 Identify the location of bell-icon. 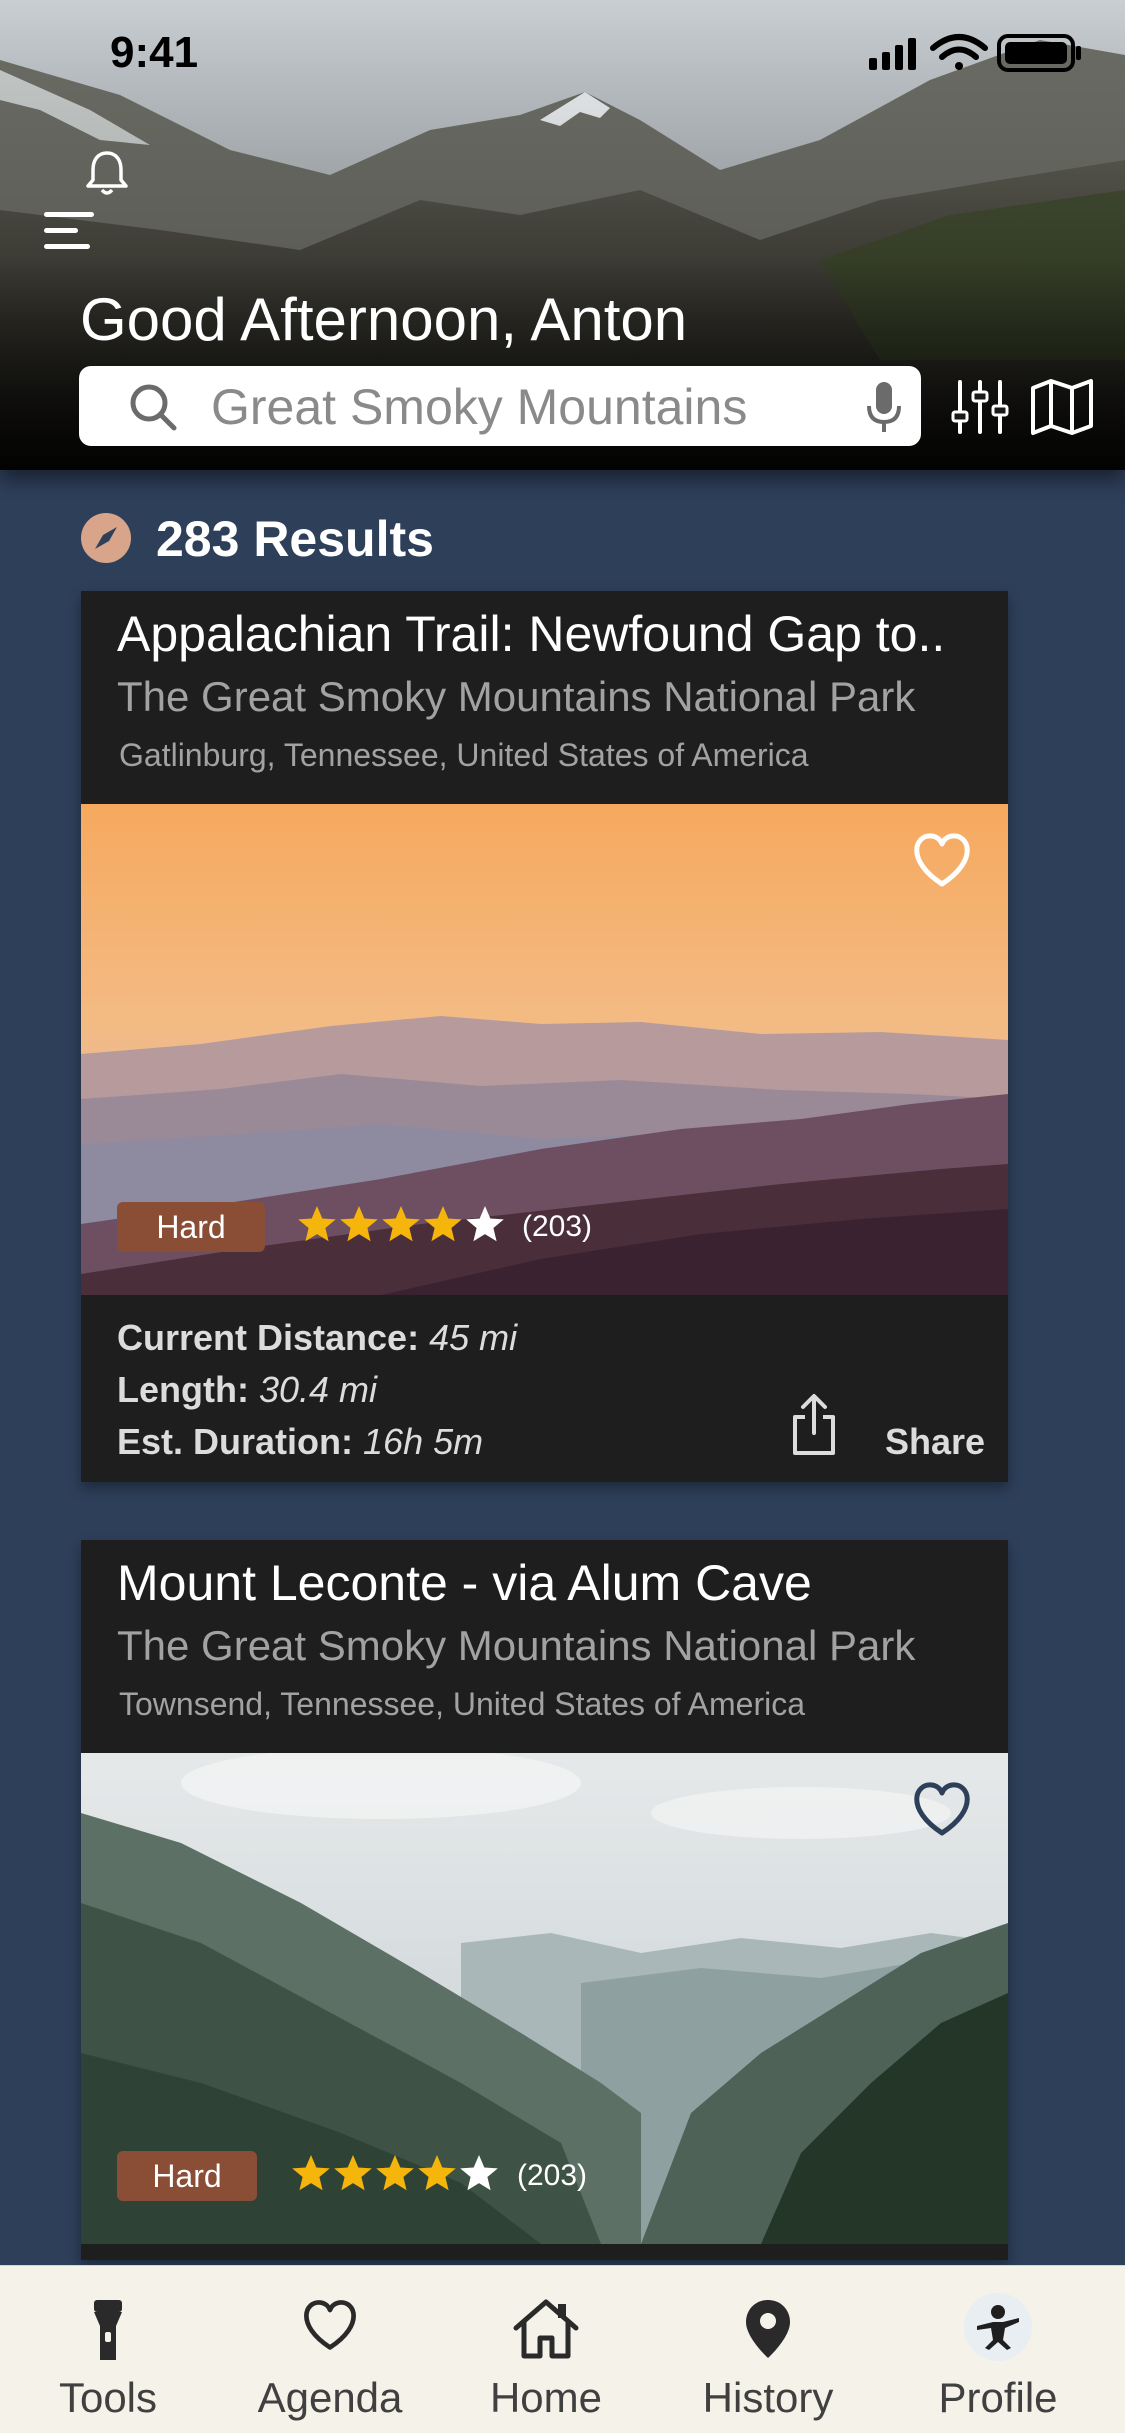
(107, 173).